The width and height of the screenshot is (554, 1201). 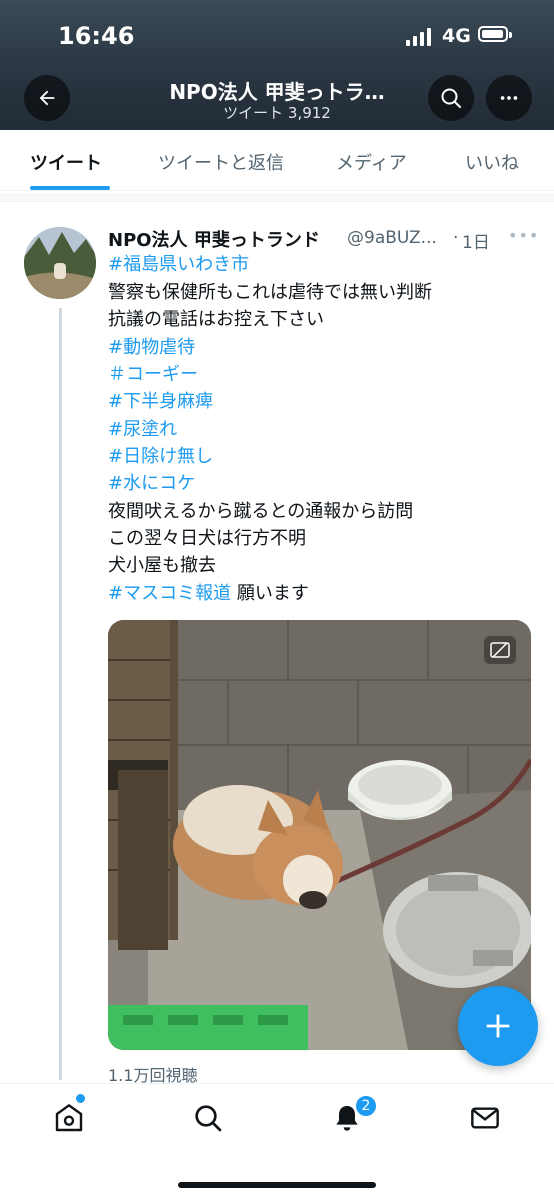 What do you see at coordinates (277, 197) in the screenshot?
I see `section-divider` at bounding box center [277, 197].